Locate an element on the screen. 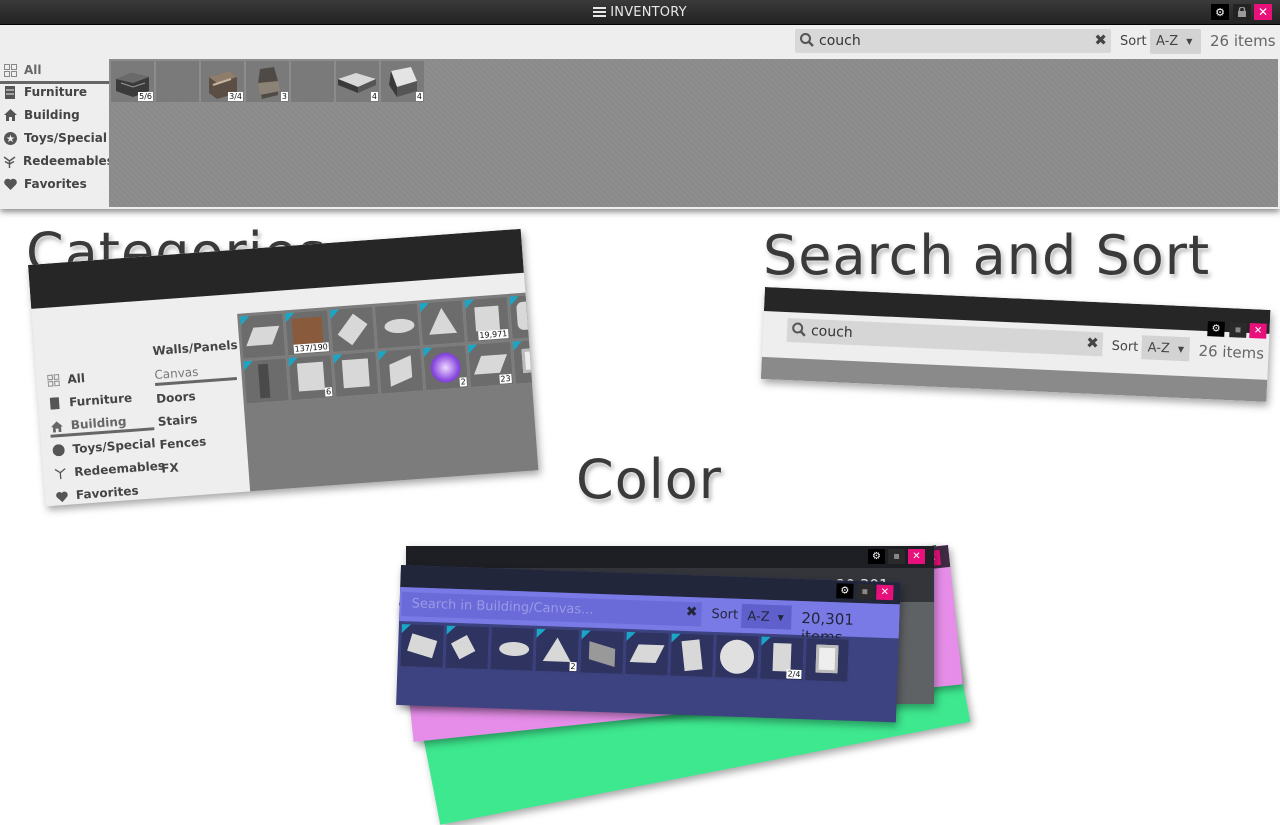  preview-slot-quantity: 6 is located at coordinates (328, 392).